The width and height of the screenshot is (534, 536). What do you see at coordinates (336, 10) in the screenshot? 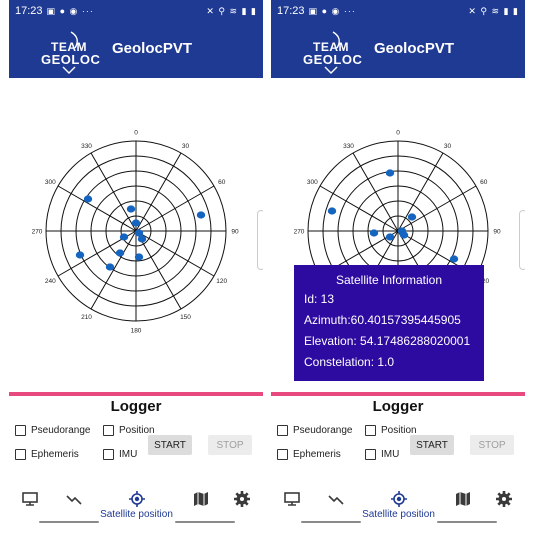
I see `messenger-icon: ◉` at bounding box center [336, 10].